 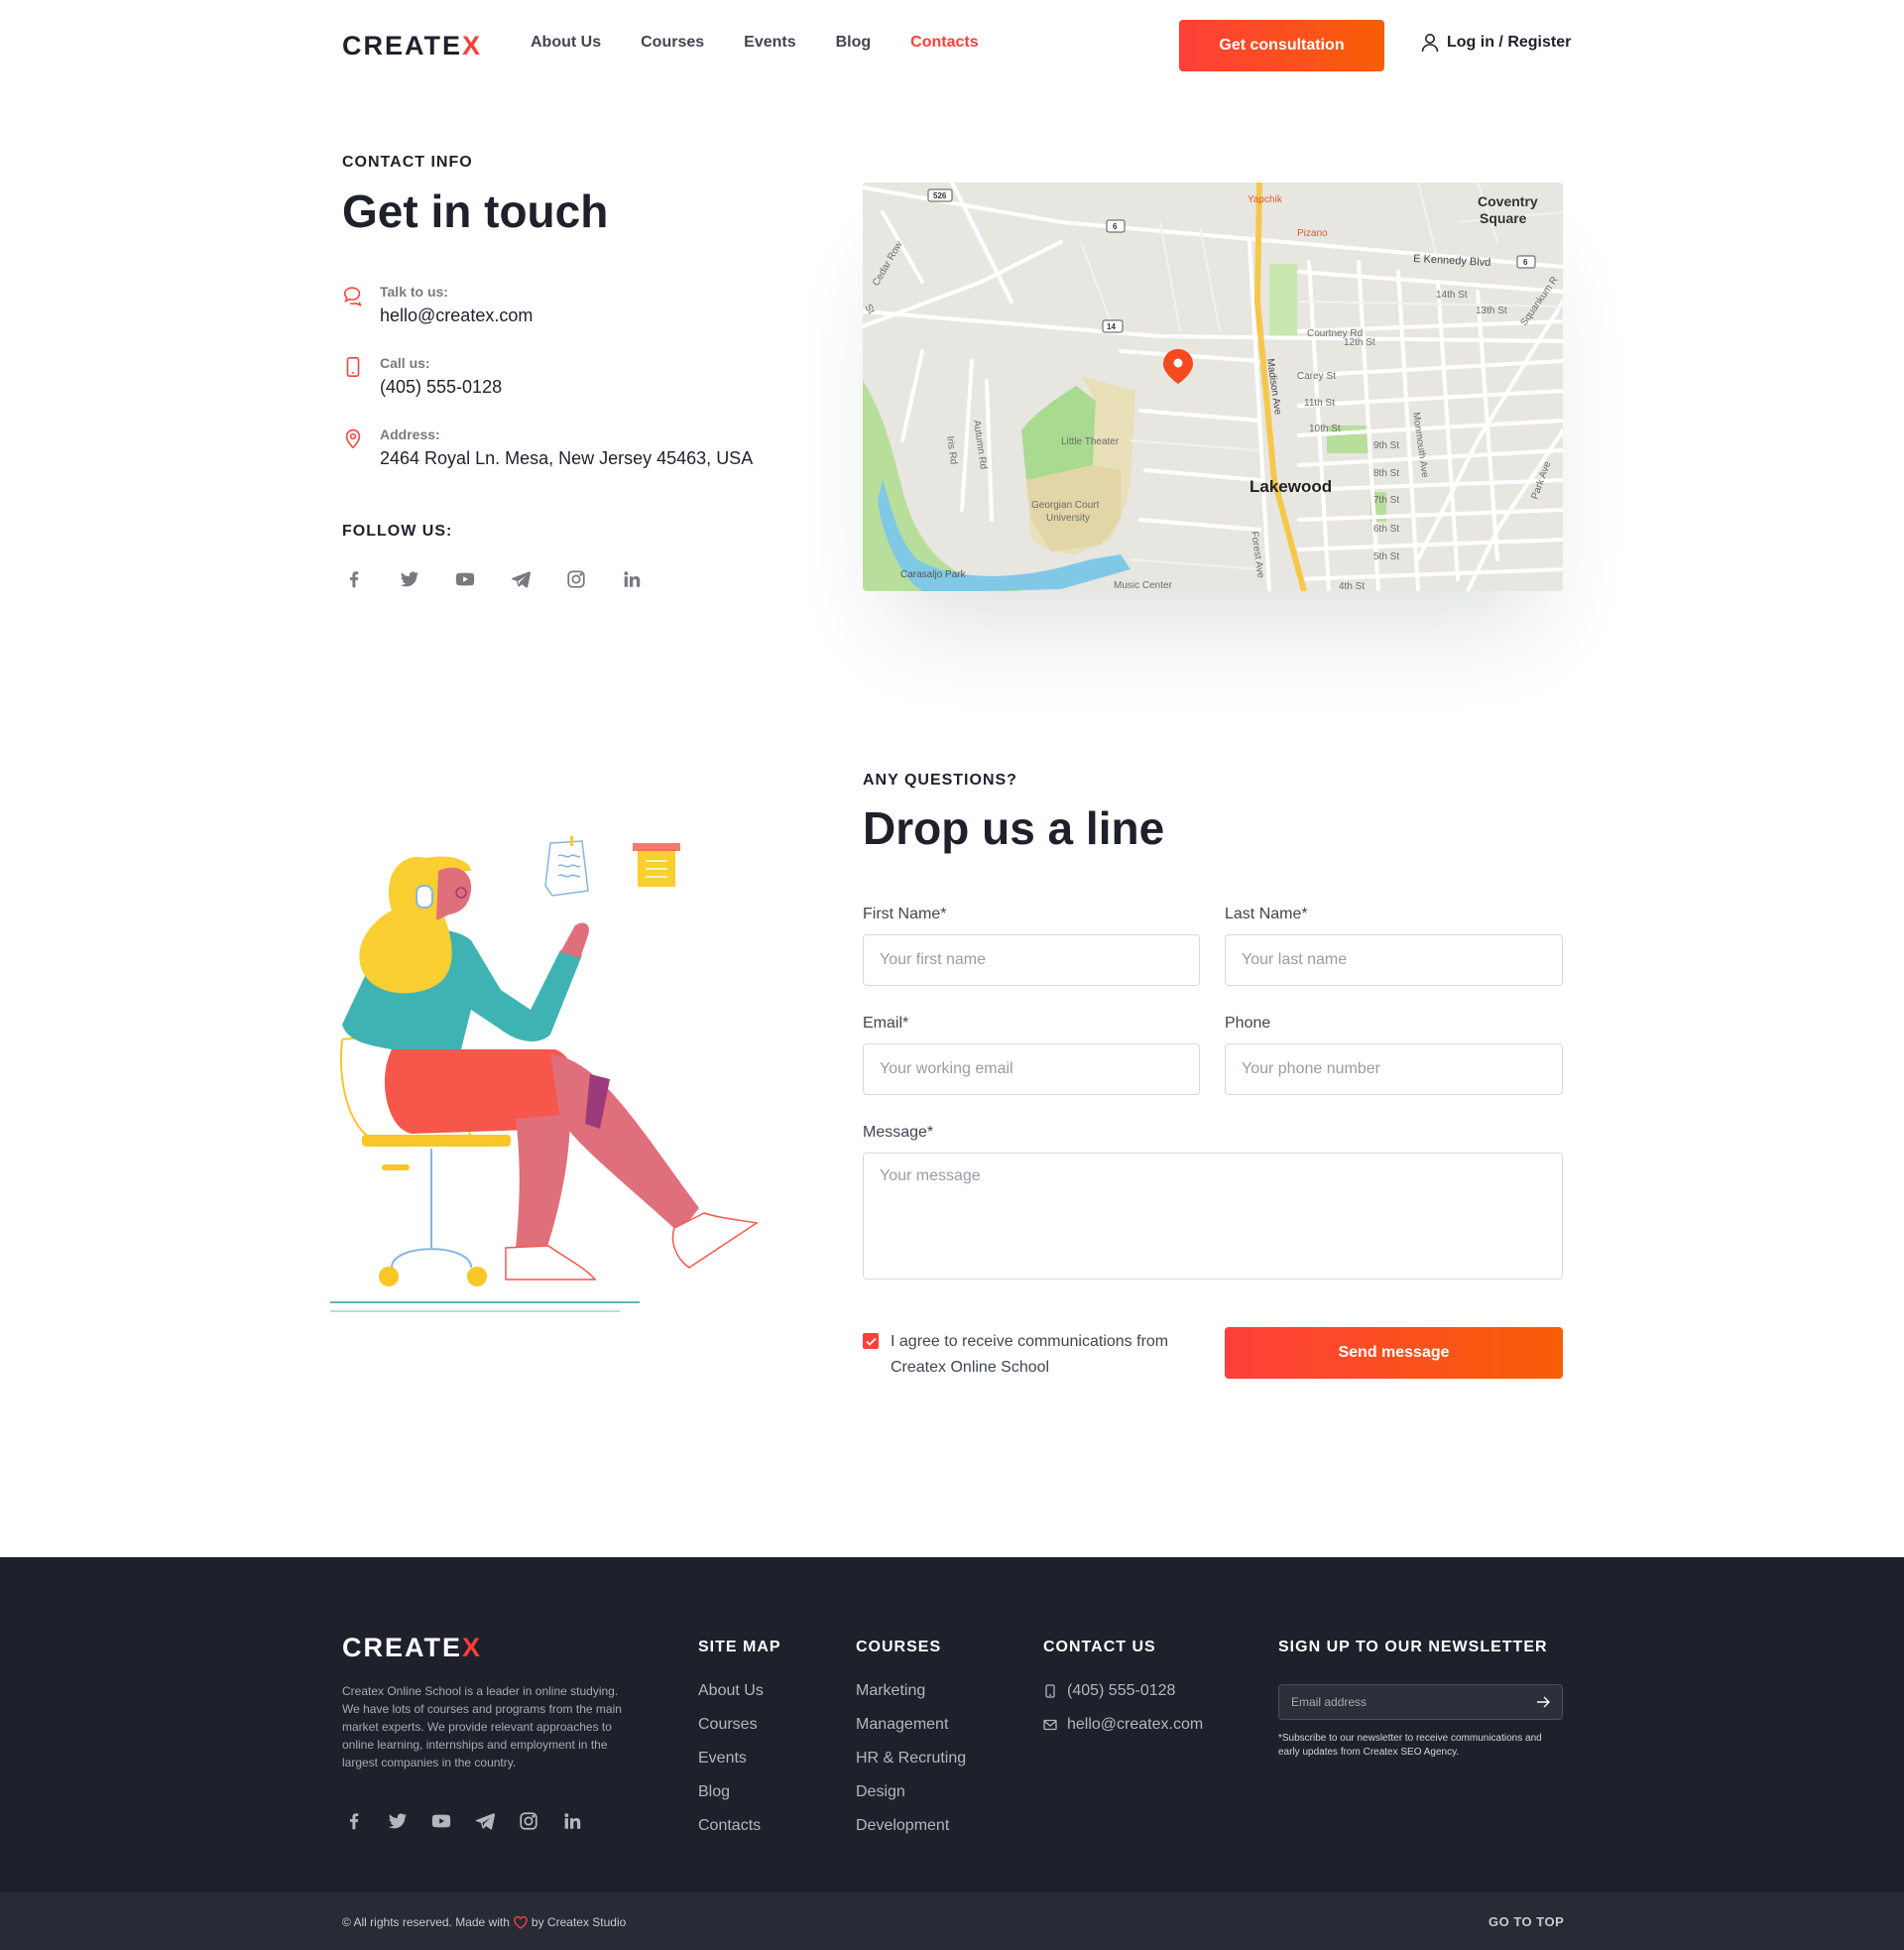 What do you see at coordinates (1359, 343) in the screenshot?
I see `map-label-12th-st: 12th St` at bounding box center [1359, 343].